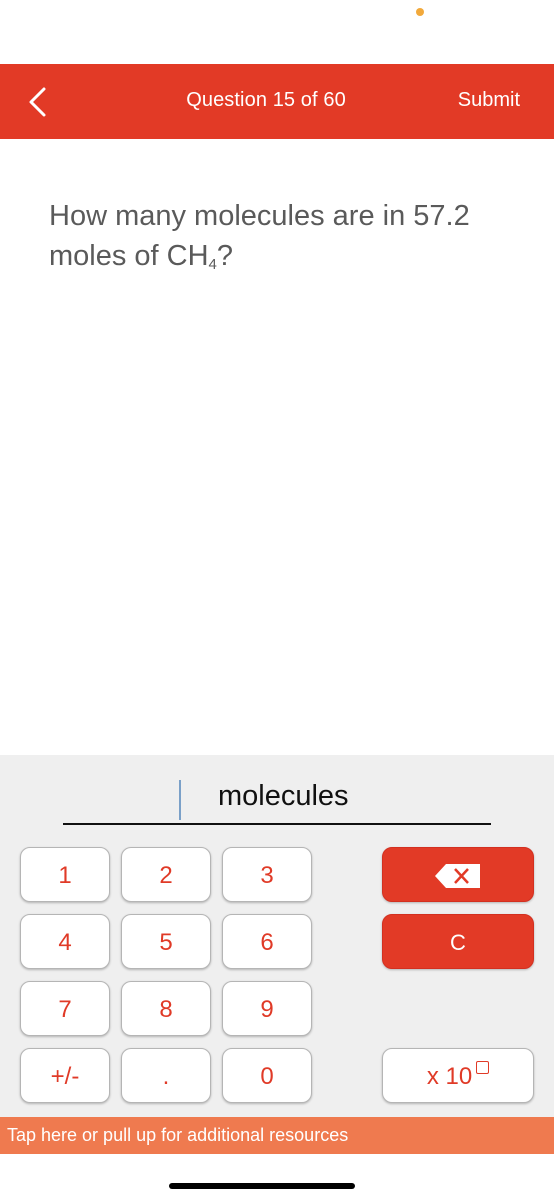 The image size is (554, 1200). Describe the element at coordinates (180, 800) in the screenshot. I see `text-cursor` at that location.